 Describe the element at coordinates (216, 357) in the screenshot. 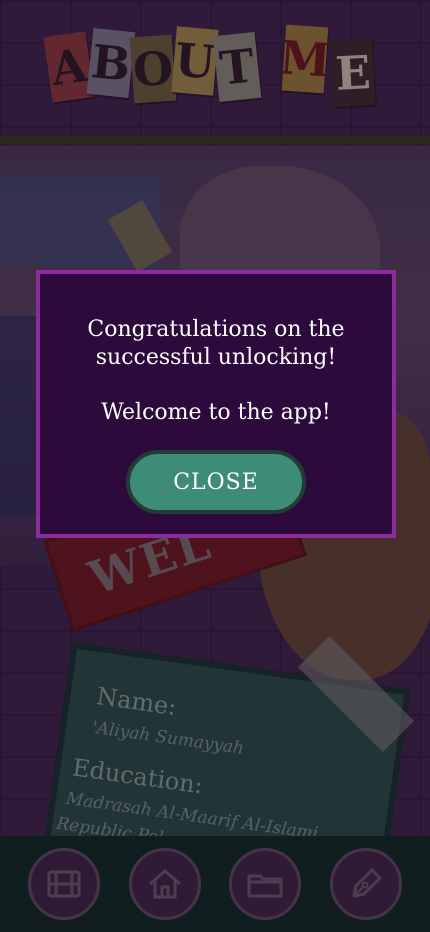

I see `dialog-message-line2: successful unlocking!` at that location.